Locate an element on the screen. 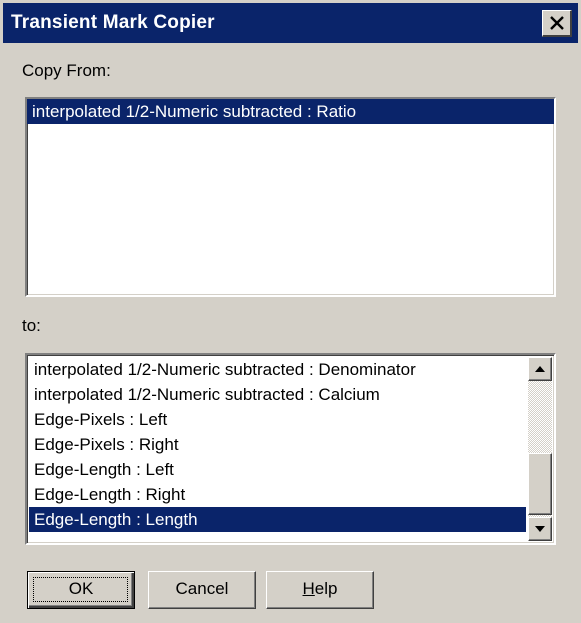 The width and height of the screenshot is (581, 623). list-item: Edge-Pixels : Right is located at coordinates (277, 444).